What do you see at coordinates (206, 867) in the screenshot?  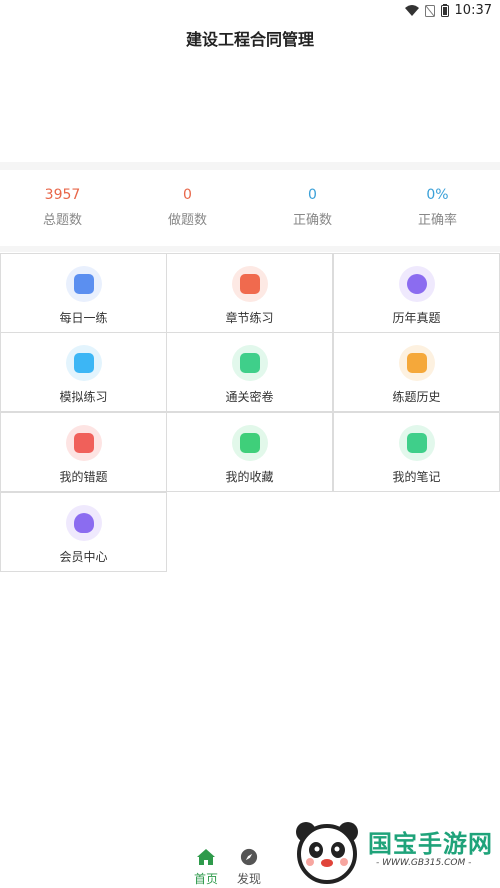 I see `tab-home: 首页` at bounding box center [206, 867].